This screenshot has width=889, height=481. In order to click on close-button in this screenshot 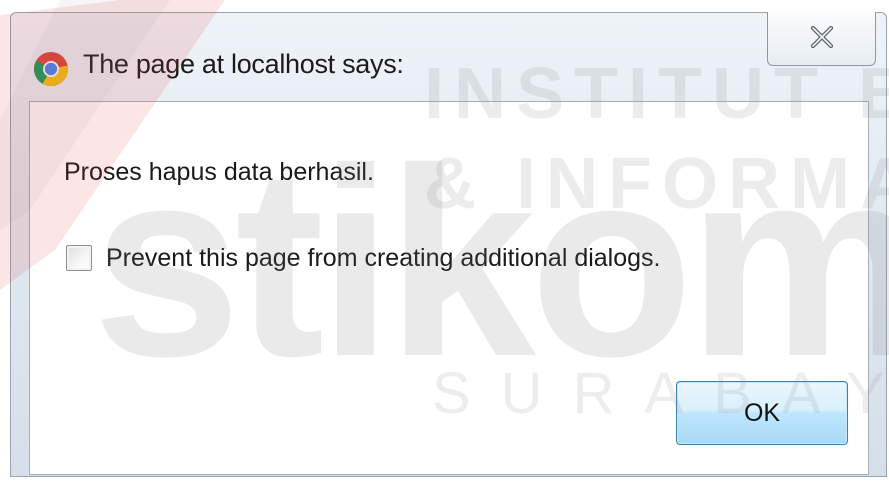, I will do `click(821, 39)`.